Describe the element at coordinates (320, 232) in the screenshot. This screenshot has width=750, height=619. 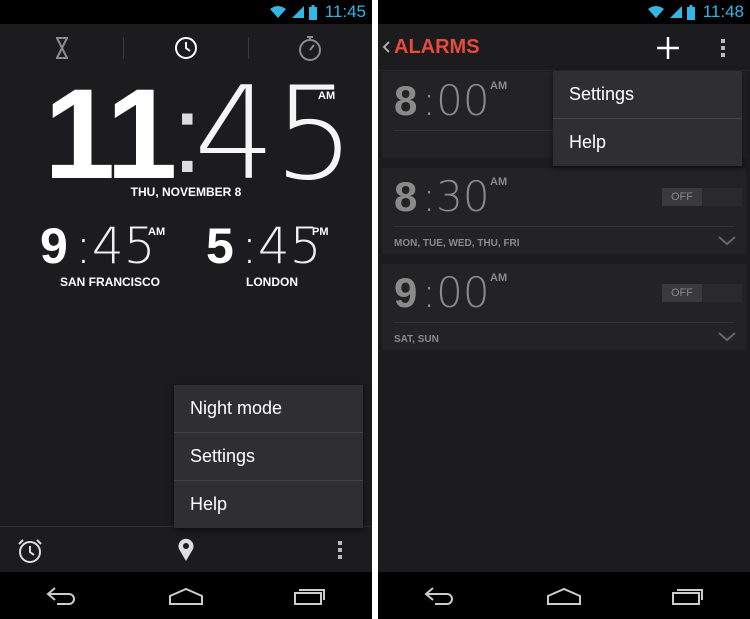
I see `world-clock-ampm: PM` at that location.